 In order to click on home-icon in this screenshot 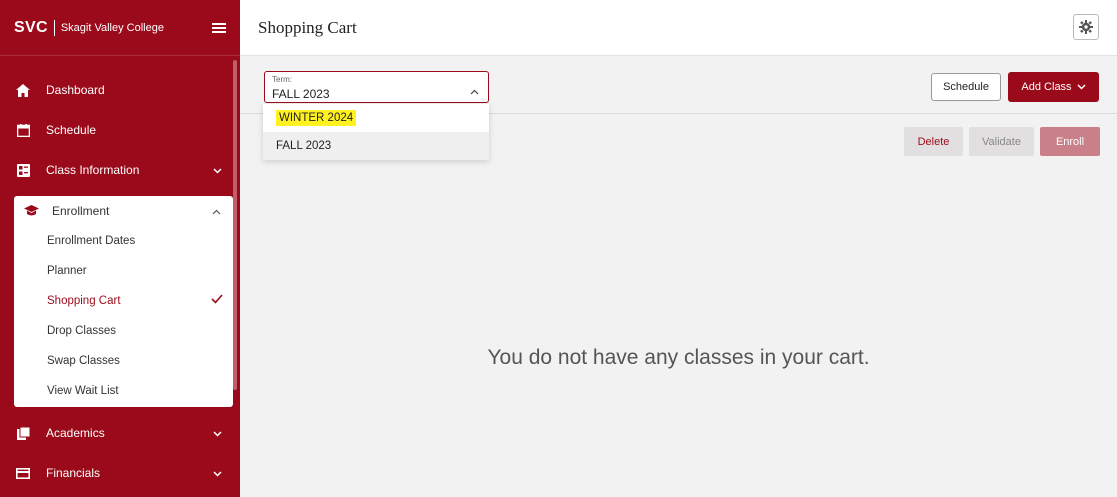, I will do `click(23, 90)`.